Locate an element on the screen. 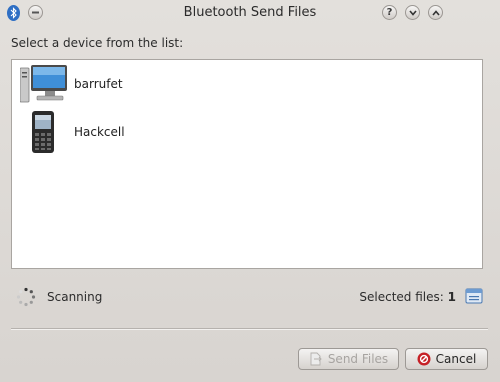 The width and height of the screenshot is (500, 382). cancel-button: Cancel is located at coordinates (446, 359).